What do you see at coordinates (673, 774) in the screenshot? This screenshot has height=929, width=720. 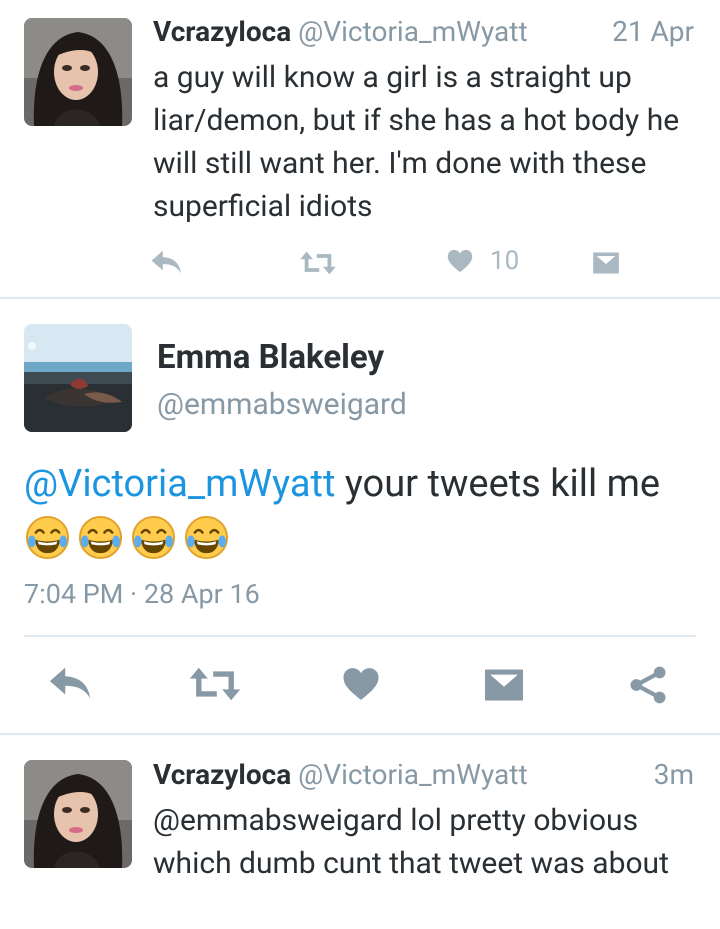 I see `tweet-timestamp: 3m` at bounding box center [673, 774].